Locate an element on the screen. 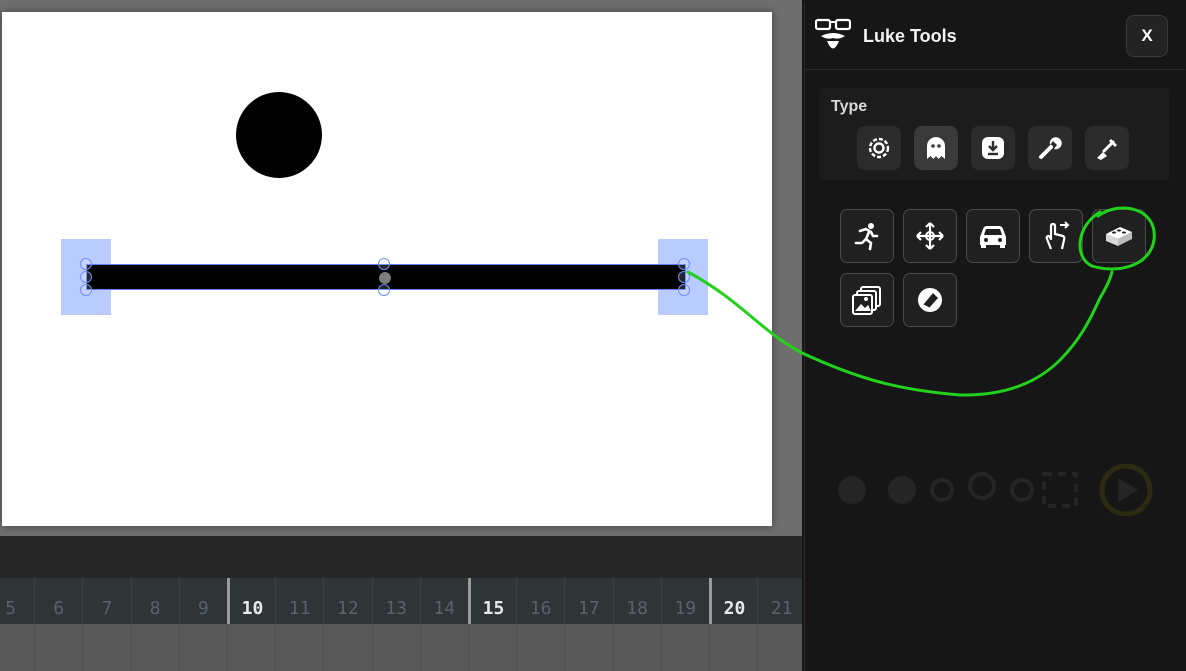 The width and height of the screenshot is (1186, 671). touch-swipe-icon is located at coordinates (1057, 235).